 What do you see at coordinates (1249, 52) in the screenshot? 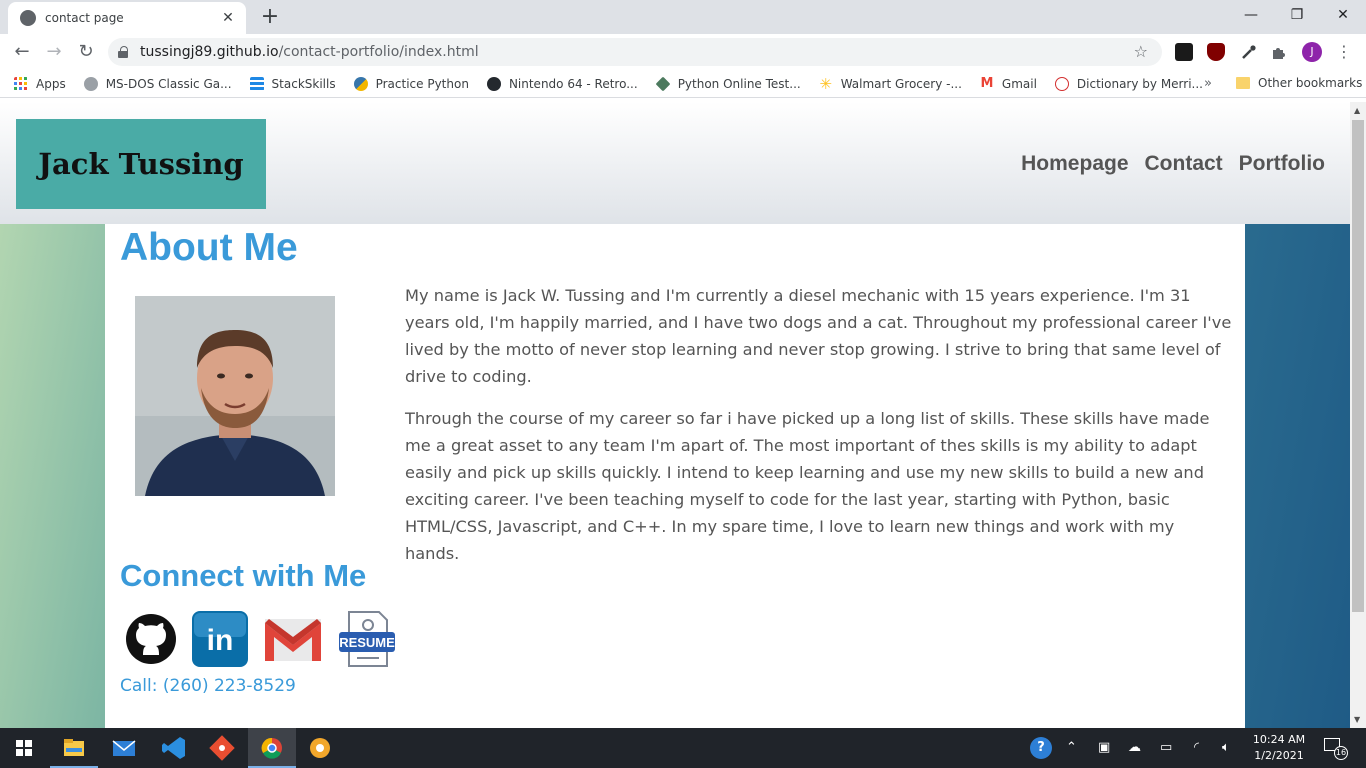
I see `eyedropper-icon` at bounding box center [1249, 52].